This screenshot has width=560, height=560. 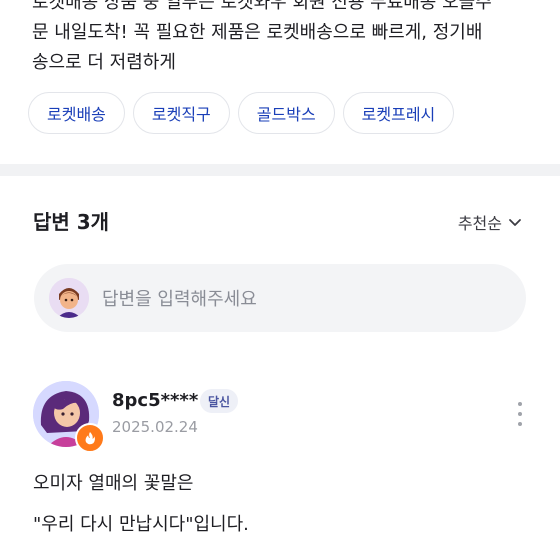 What do you see at coordinates (515, 222) in the screenshot?
I see `chevron-down-icon` at bounding box center [515, 222].